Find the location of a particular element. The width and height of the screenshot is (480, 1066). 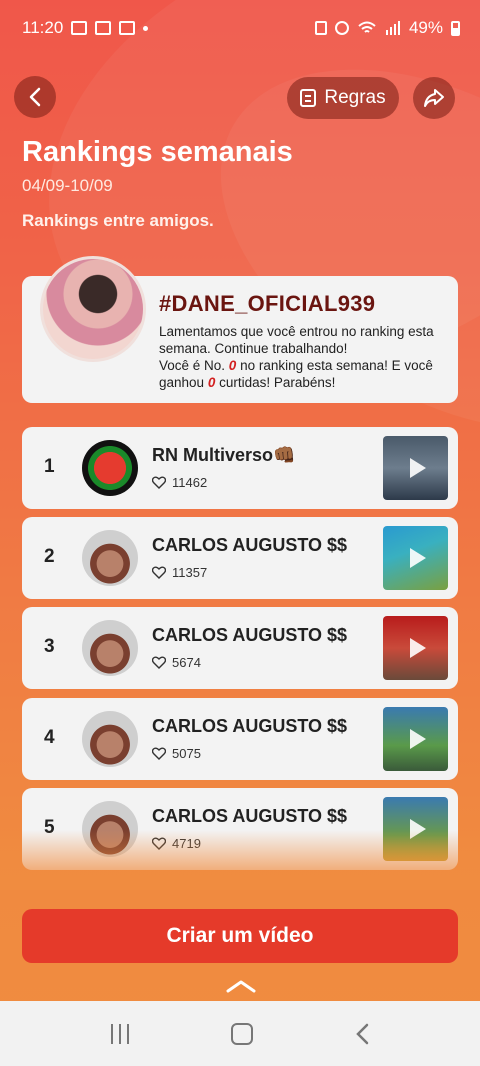

status-time: 11:20 is located at coordinates (43, 27).